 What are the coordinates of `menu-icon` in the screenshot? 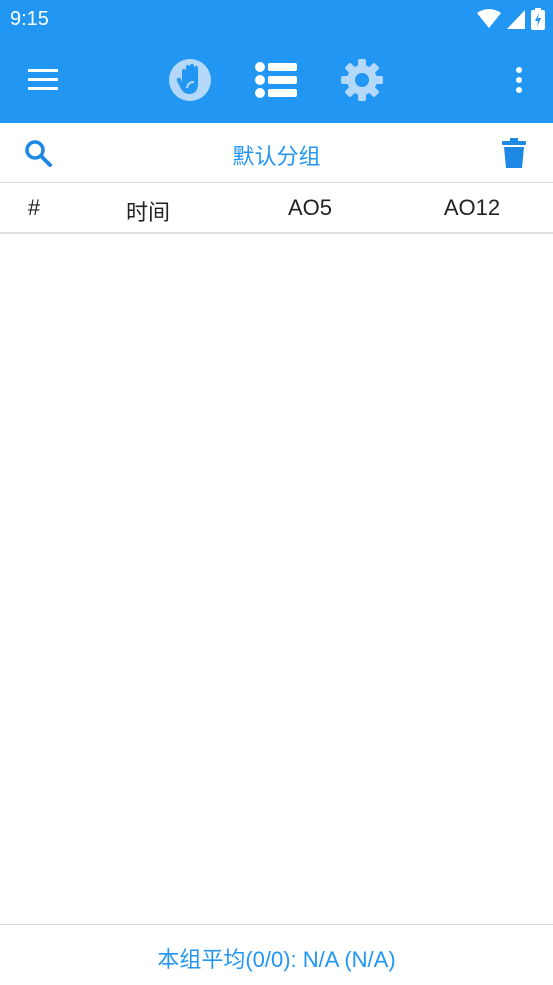 It's located at (43, 79).